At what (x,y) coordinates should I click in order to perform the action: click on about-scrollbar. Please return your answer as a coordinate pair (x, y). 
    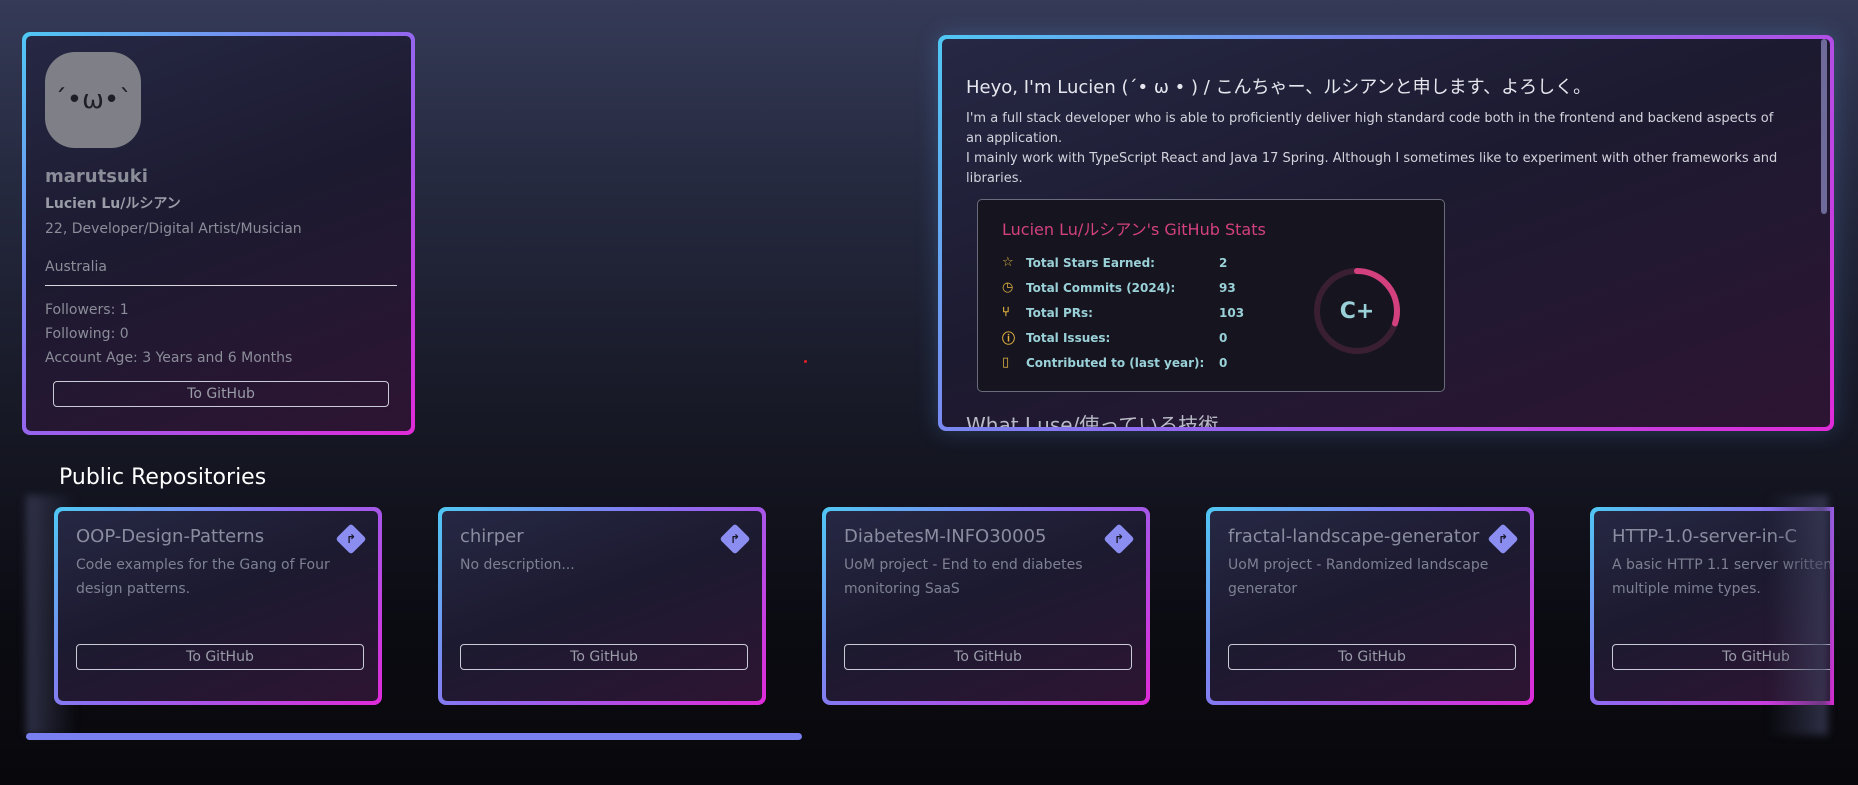
    Looking at the image, I should click on (1824, 126).